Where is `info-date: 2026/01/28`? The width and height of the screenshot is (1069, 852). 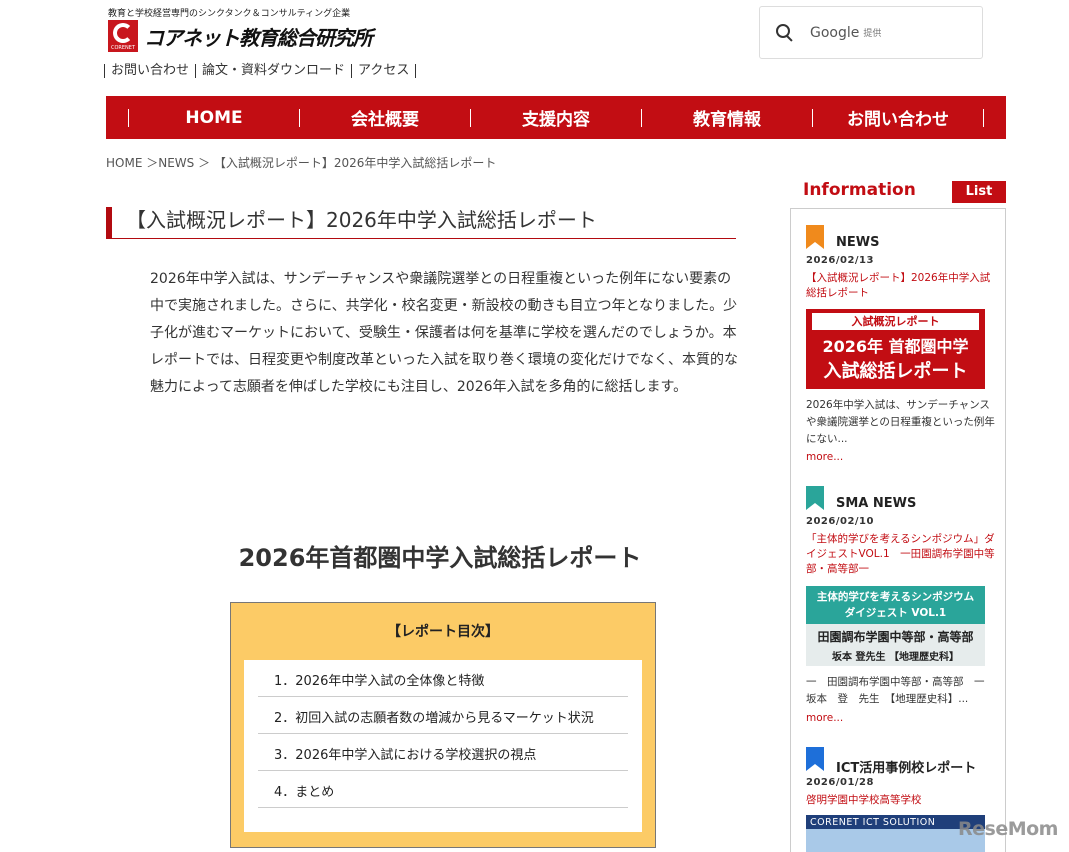 info-date: 2026/01/28 is located at coordinates (840, 782).